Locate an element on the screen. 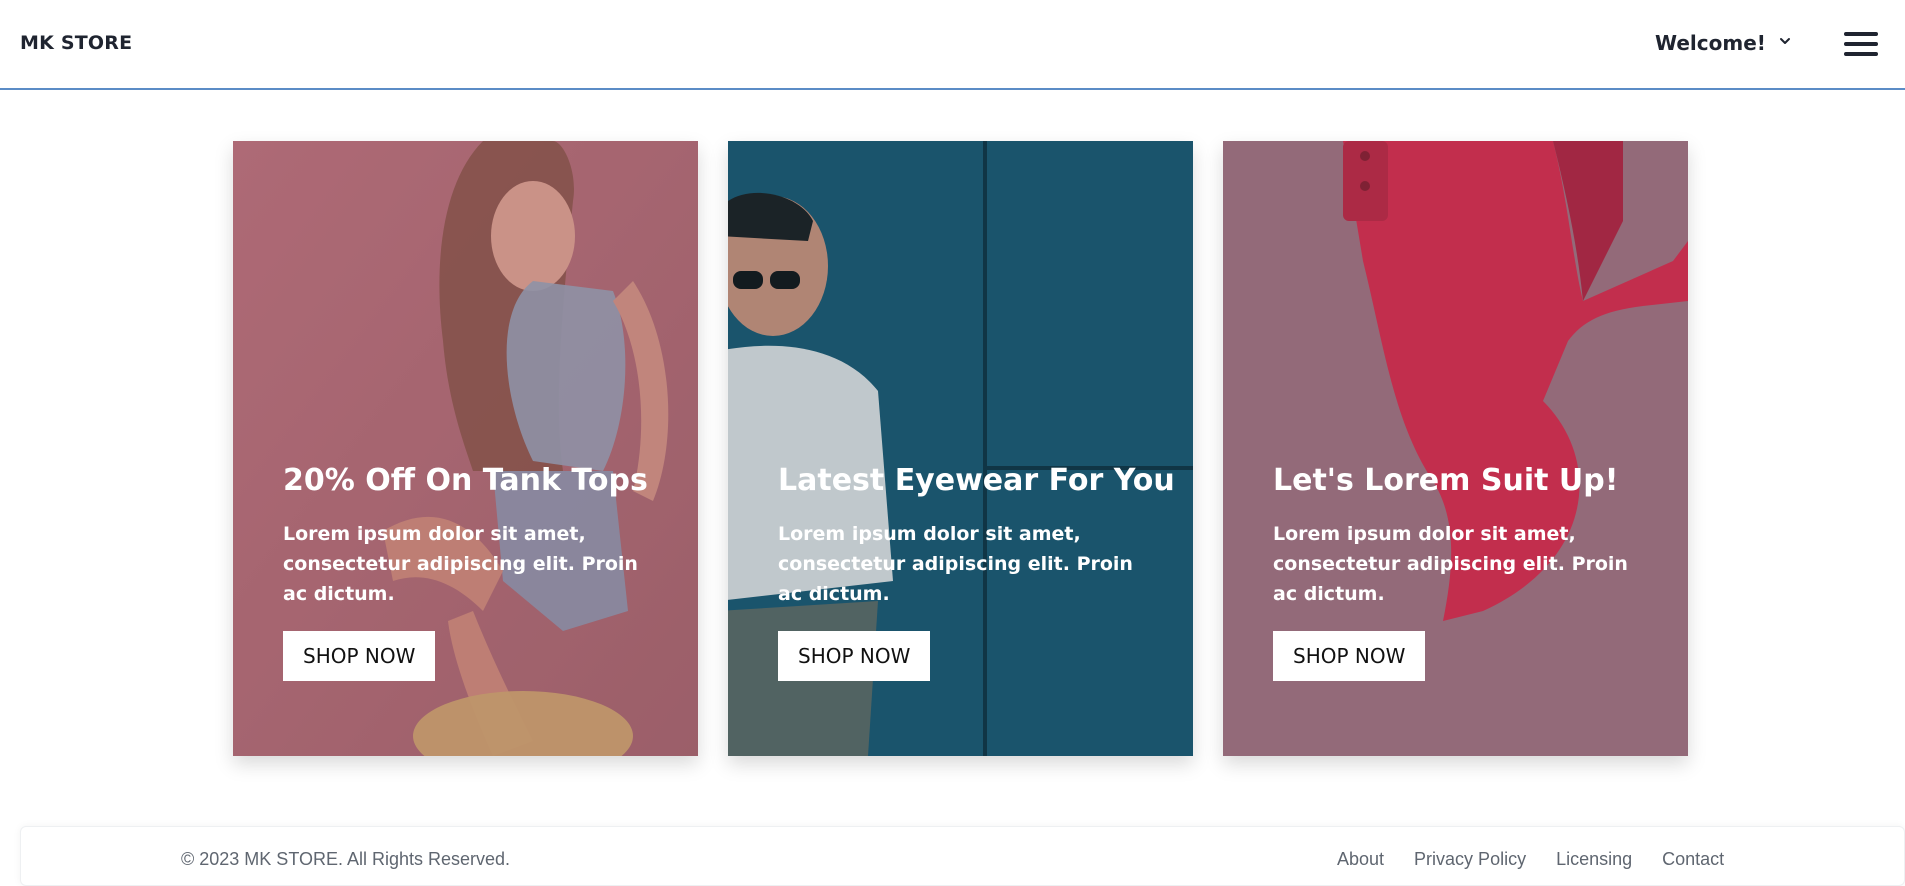 This screenshot has width=1905, height=886. welcome-dropdown: Welcome! is located at coordinates (1723, 43).